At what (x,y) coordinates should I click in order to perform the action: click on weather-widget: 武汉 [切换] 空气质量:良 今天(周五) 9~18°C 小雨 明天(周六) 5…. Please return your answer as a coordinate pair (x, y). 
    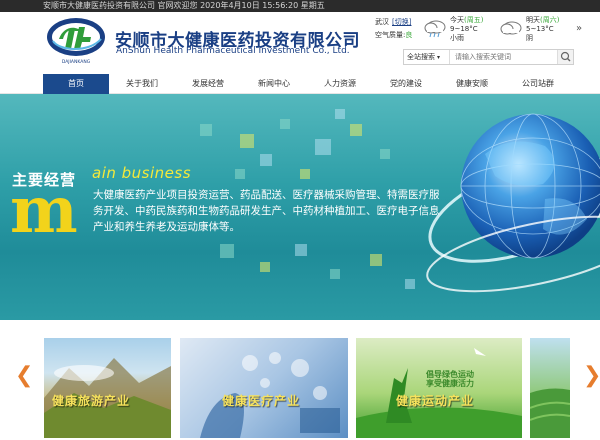
    Looking at the image, I should click on (485, 30).